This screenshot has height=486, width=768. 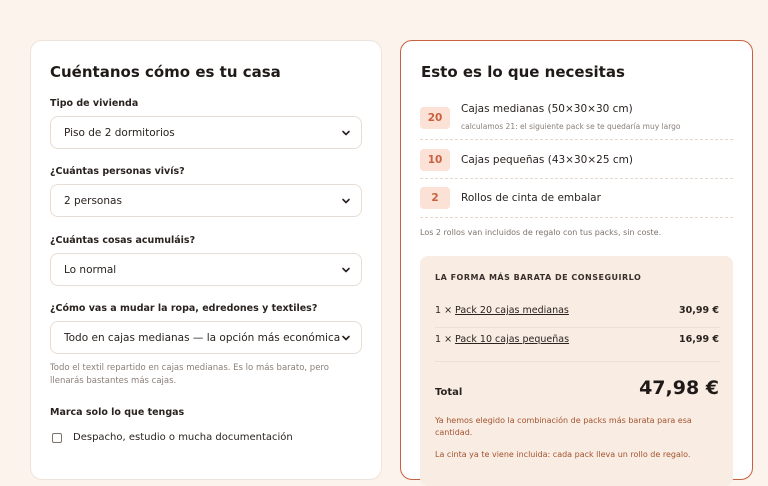 What do you see at coordinates (435, 118) in the screenshot?
I see `qty-badge: 20` at bounding box center [435, 118].